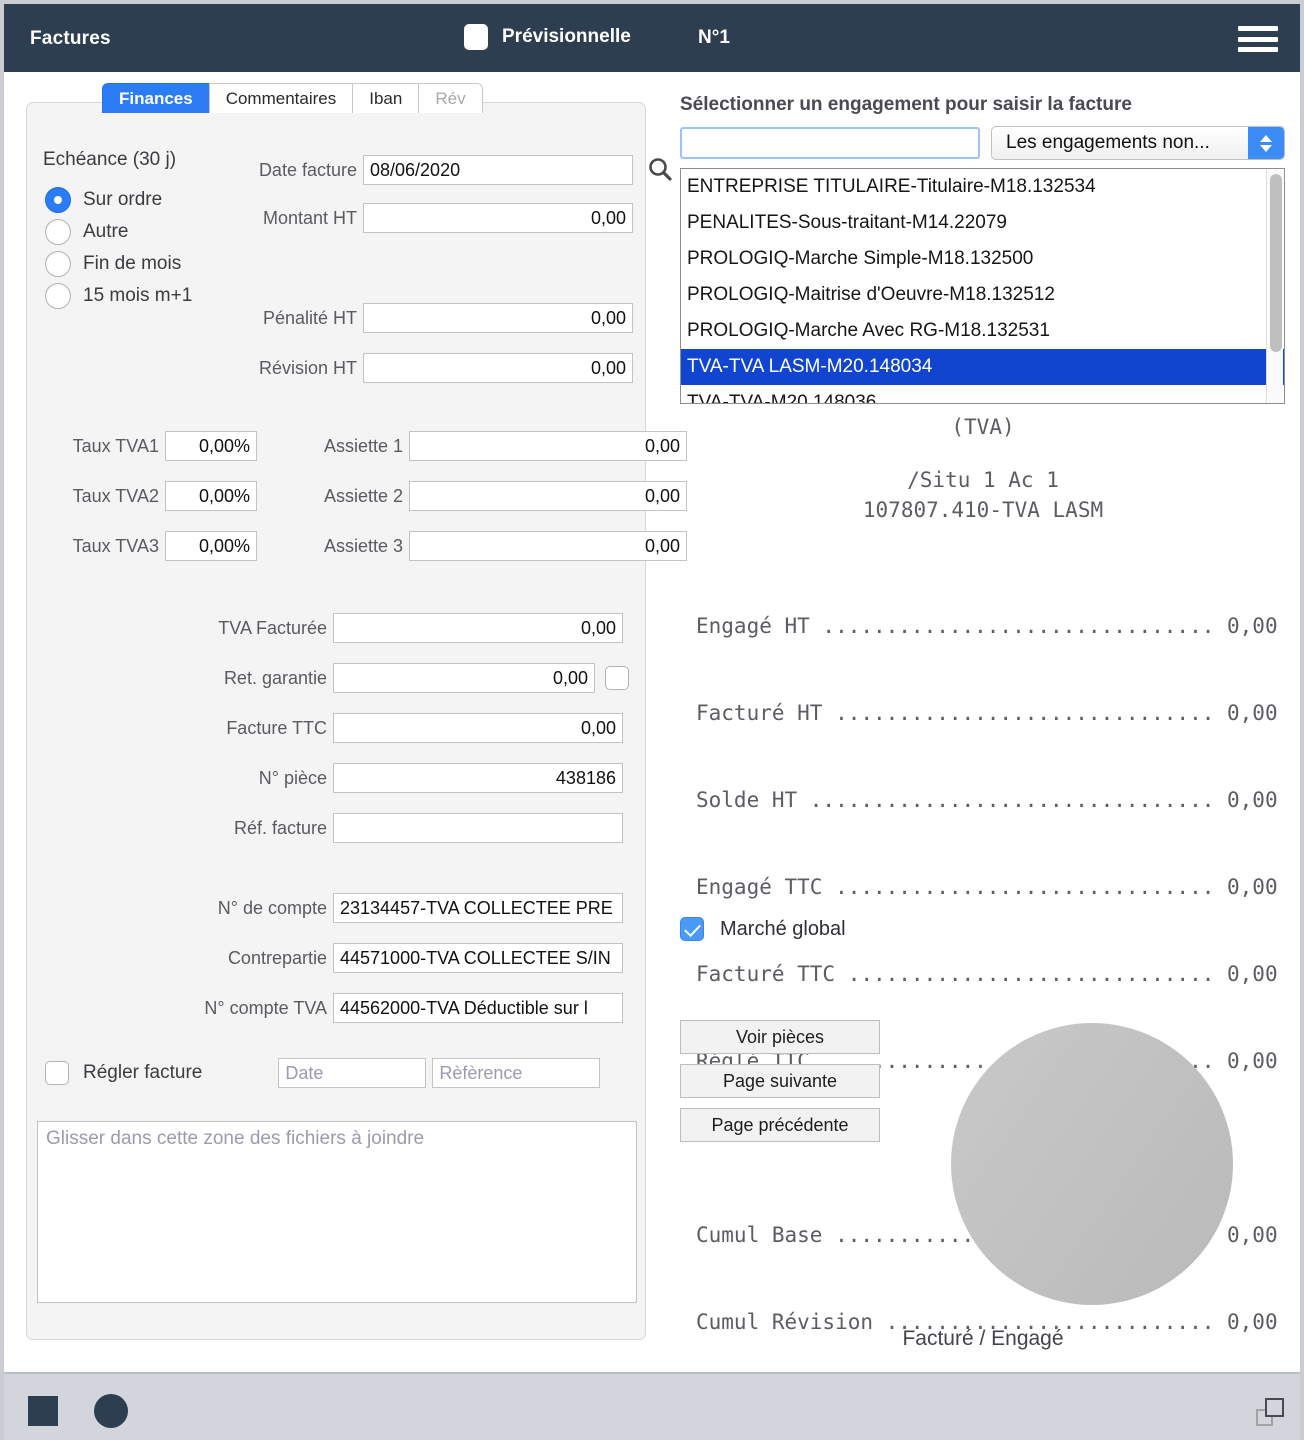  What do you see at coordinates (783, 928) in the screenshot?
I see `marche-global-label: Marché global` at bounding box center [783, 928].